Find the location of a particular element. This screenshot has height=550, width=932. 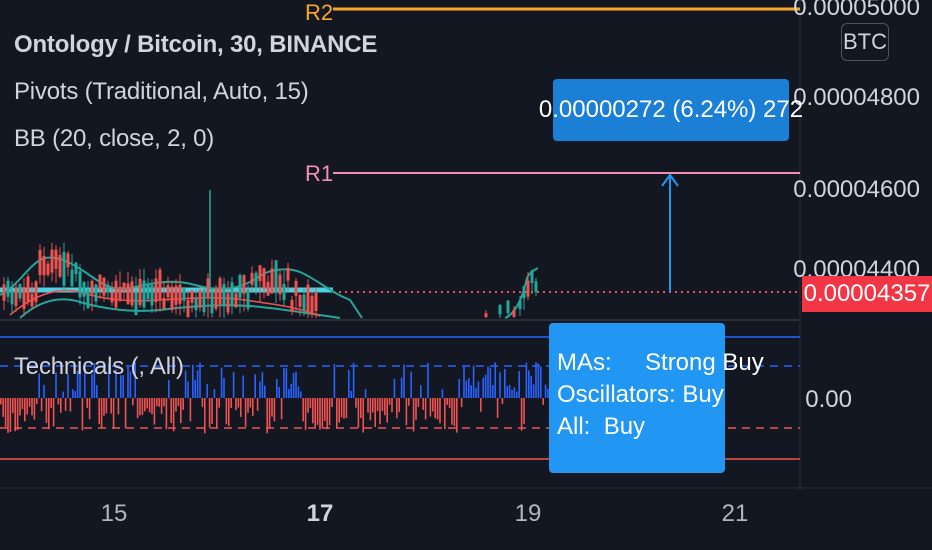

price-scale-label: 0.00004600 is located at coordinates (856, 189).